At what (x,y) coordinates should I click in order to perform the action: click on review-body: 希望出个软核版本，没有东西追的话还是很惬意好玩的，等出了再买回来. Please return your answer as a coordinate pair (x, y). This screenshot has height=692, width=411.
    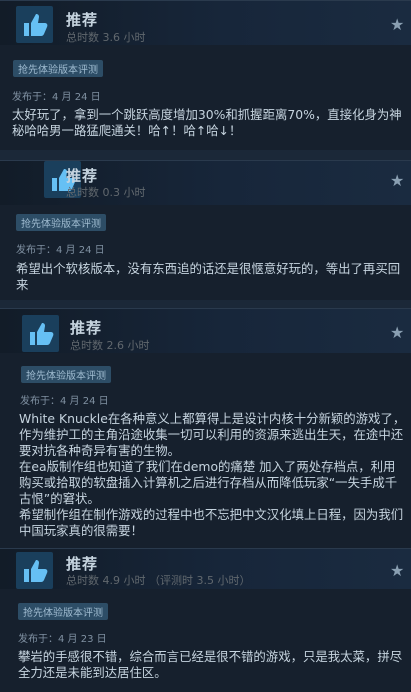
    Looking at the image, I should click on (211, 277).